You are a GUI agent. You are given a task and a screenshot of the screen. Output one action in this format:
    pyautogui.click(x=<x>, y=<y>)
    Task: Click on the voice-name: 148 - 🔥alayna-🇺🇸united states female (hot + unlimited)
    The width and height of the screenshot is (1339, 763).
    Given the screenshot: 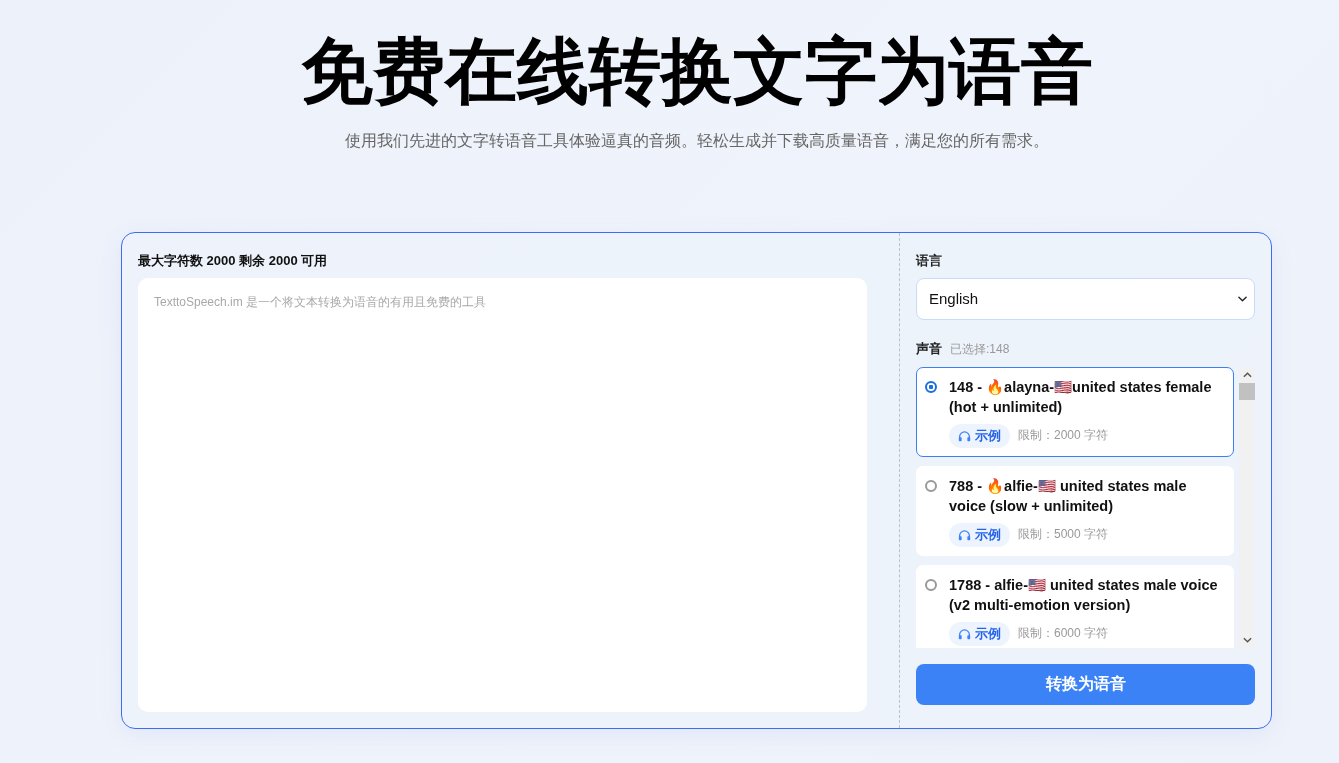 What is the action you would take?
    pyautogui.click(x=1081, y=397)
    